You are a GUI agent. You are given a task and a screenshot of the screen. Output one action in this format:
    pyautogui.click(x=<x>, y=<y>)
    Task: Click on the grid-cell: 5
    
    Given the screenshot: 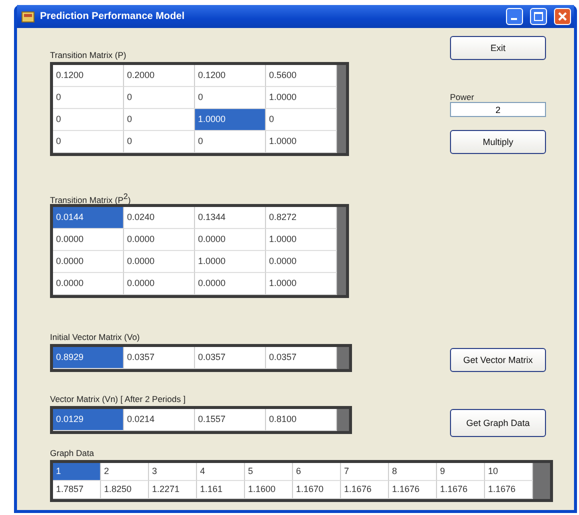 What is the action you would take?
    pyautogui.click(x=269, y=472)
    